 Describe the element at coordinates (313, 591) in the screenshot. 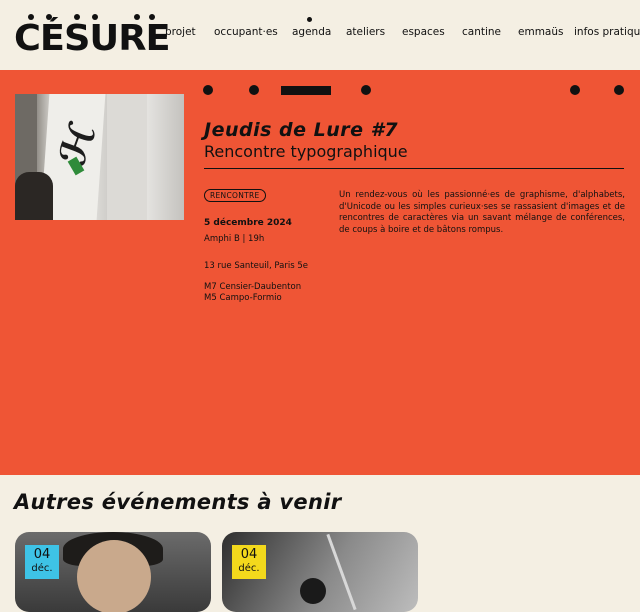

I see `event-card-figure` at that location.